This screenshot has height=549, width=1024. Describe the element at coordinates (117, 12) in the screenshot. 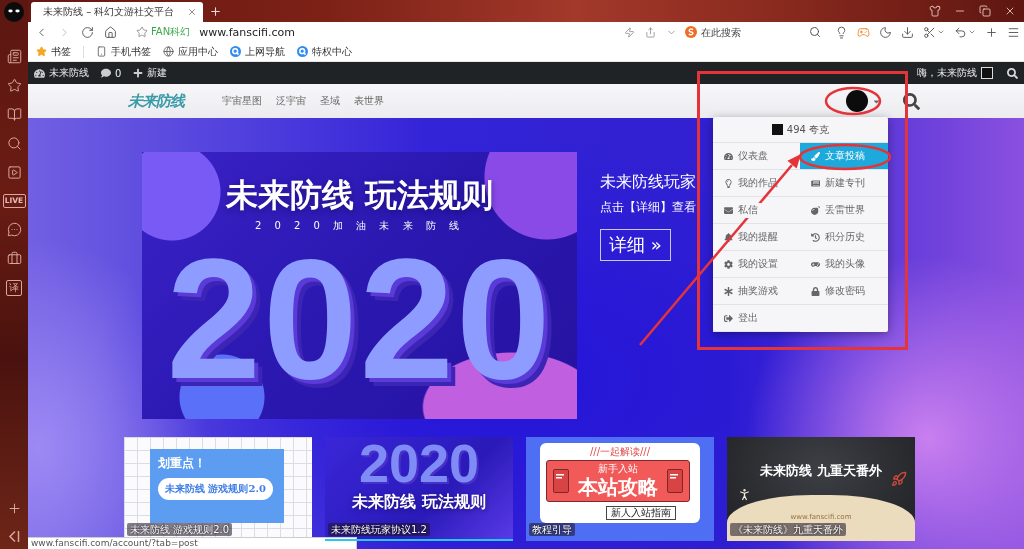

I see `browser-tab: 未来防线 – 科幻文游社交平台` at that location.